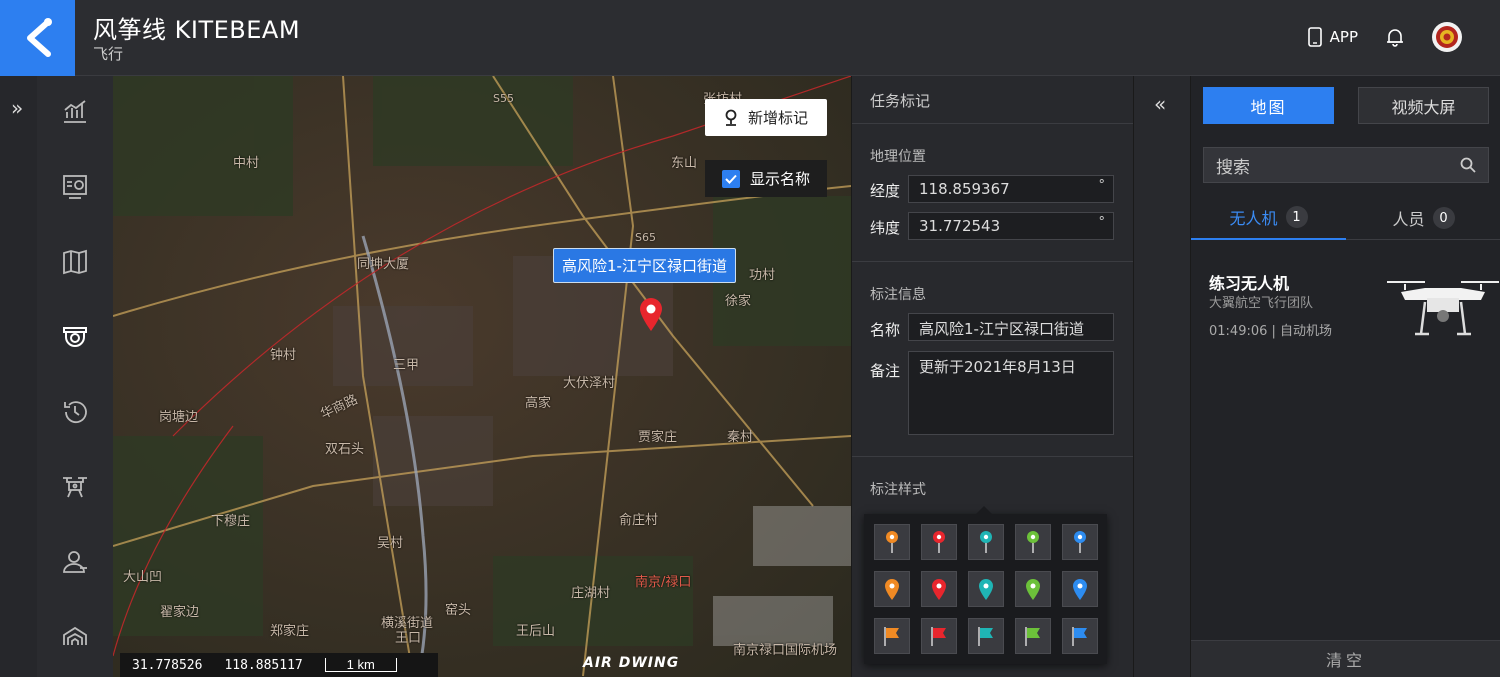 The image size is (1500, 677). What do you see at coordinates (750, 38) in the screenshot?
I see `app-header: 风筝线 KITEBEAM 飞行 APP` at bounding box center [750, 38].